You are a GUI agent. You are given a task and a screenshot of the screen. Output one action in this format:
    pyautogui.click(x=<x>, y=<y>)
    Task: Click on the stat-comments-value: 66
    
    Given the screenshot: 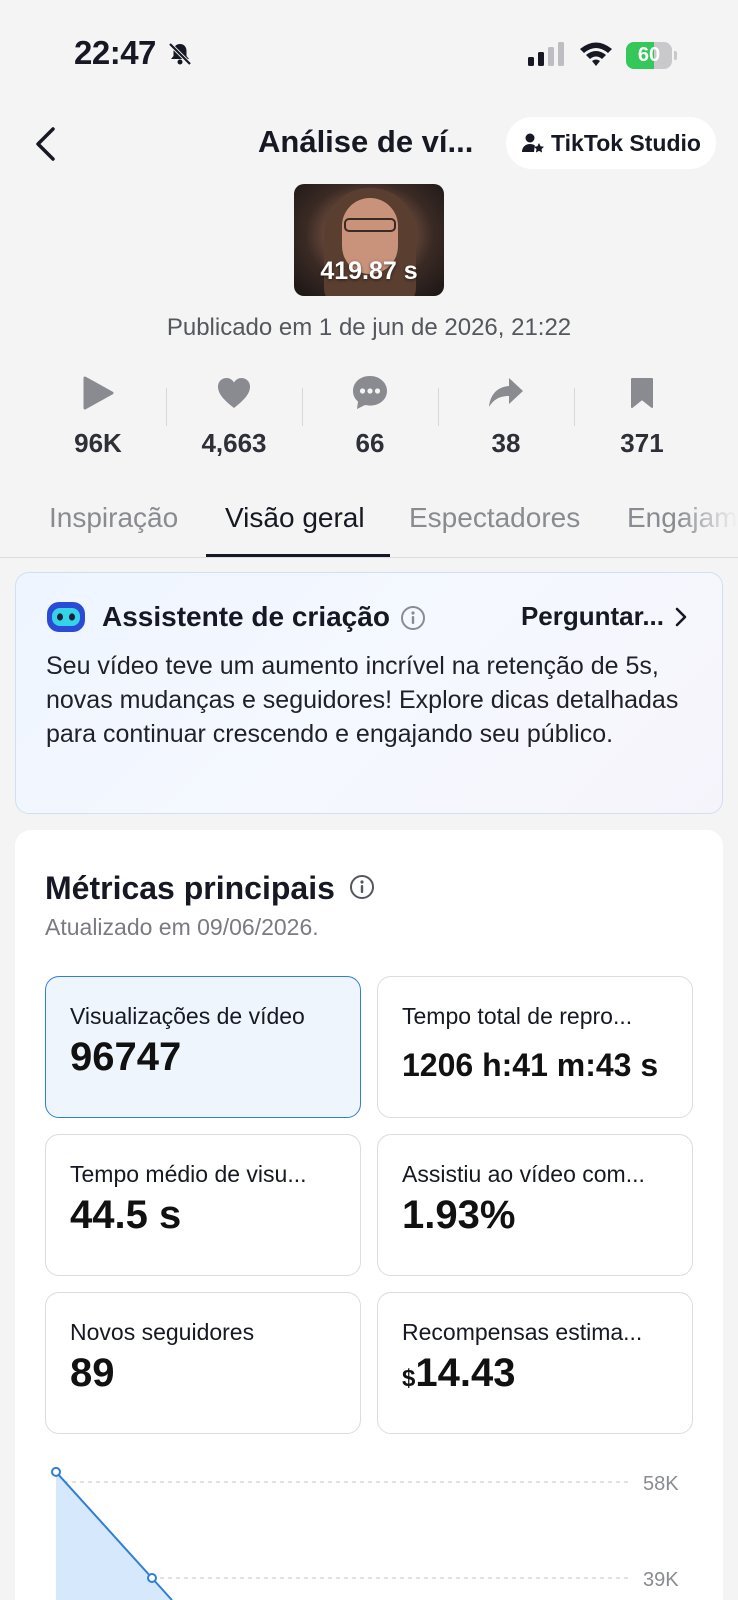 What is the action you would take?
    pyautogui.click(x=370, y=443)
    